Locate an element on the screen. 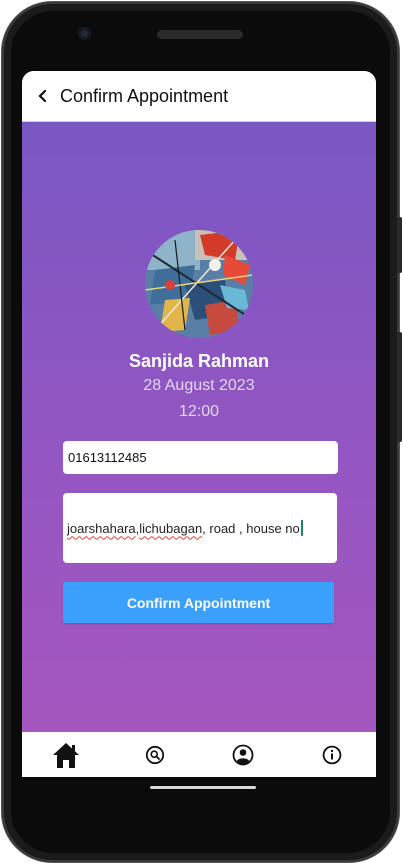 This screenshot has height=864, width=403. chevron-left-icon is located at coordinates (42, 96).